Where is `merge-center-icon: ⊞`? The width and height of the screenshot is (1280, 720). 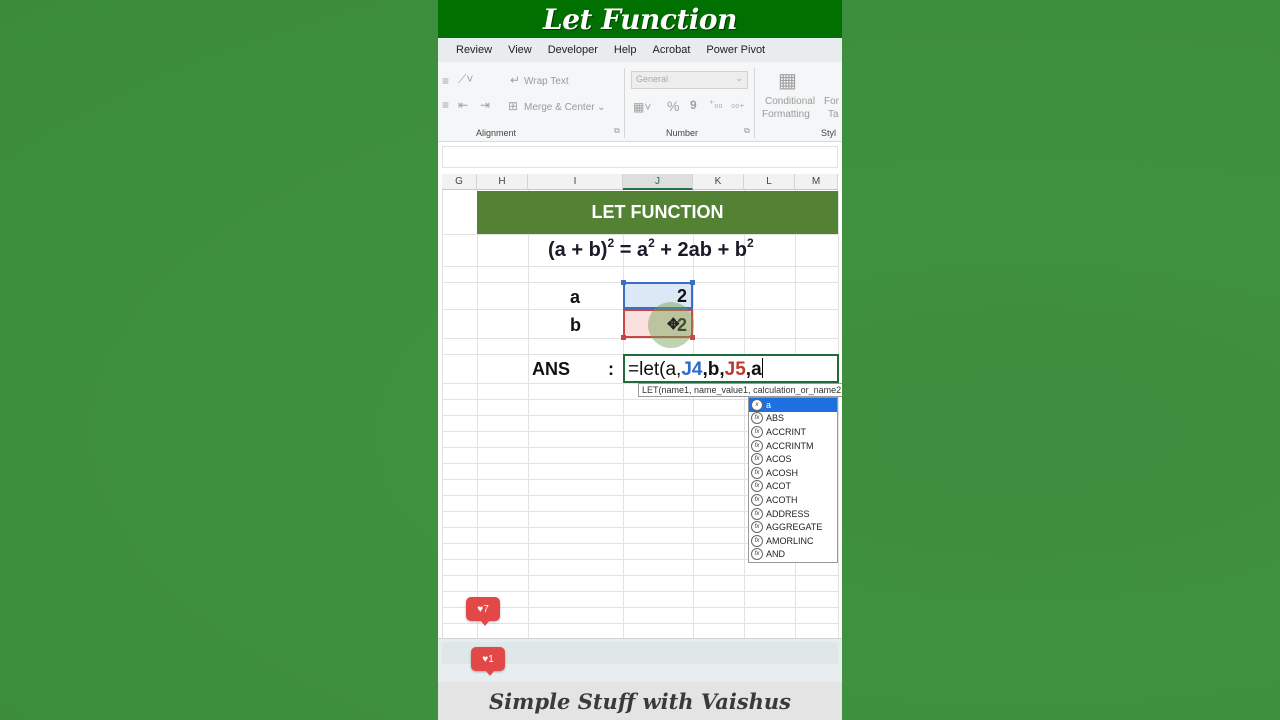
merge-center-icon: ⊞ is located at coordinates (513, 106).